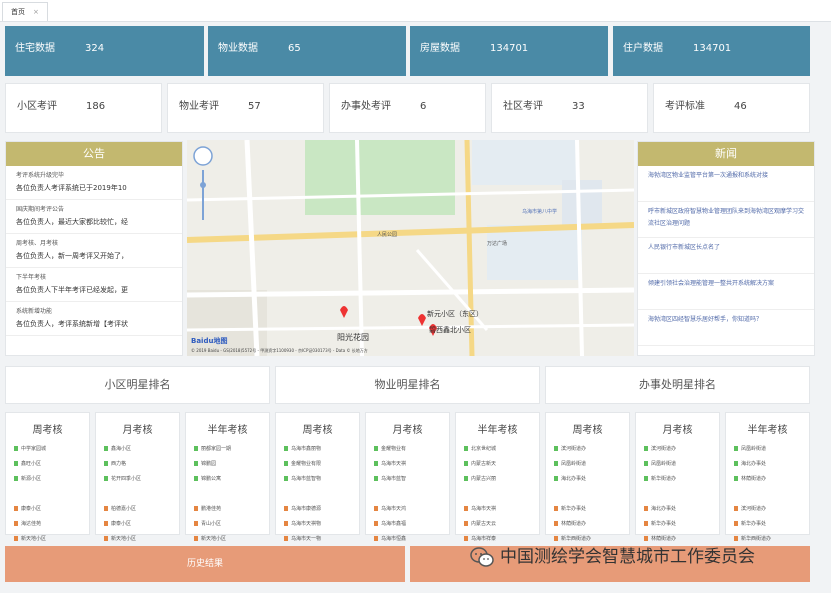 The height and width of the screenshot is (593, 831). I want to click on rank-item: 新源小区, so click(51, 479).